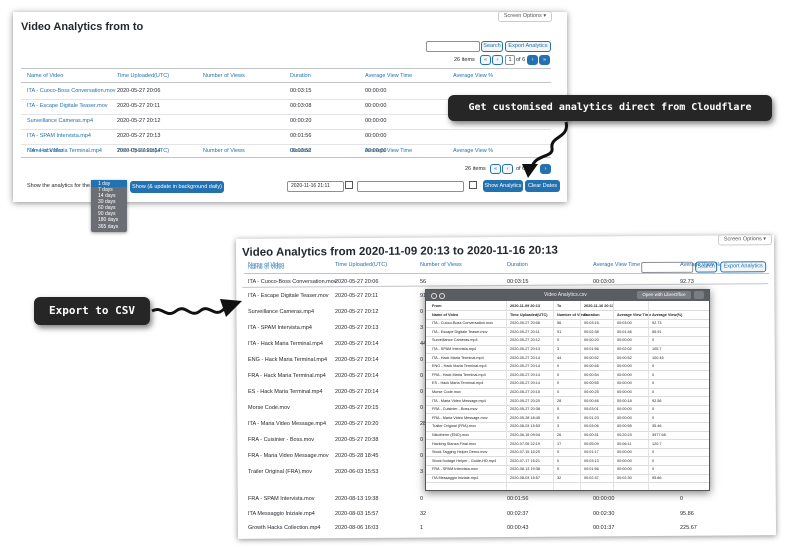 This screenshot has width=800, height=547. I want to click on date-from-input: 2020-11-16 21:11, so click(315, 186).